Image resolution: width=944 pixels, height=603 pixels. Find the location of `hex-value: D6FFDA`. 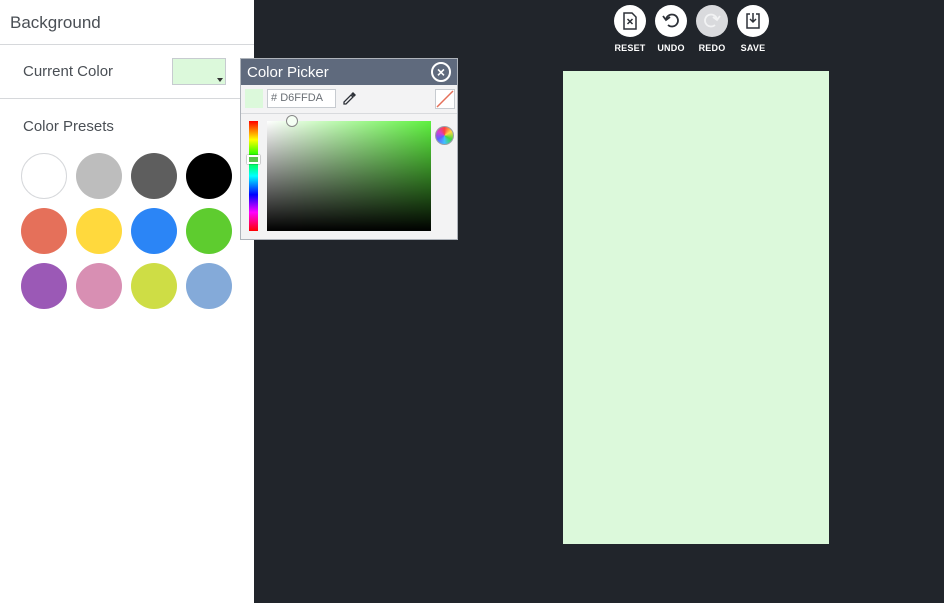

hex-value: D6FFDA is located at coordinates (301, 98).